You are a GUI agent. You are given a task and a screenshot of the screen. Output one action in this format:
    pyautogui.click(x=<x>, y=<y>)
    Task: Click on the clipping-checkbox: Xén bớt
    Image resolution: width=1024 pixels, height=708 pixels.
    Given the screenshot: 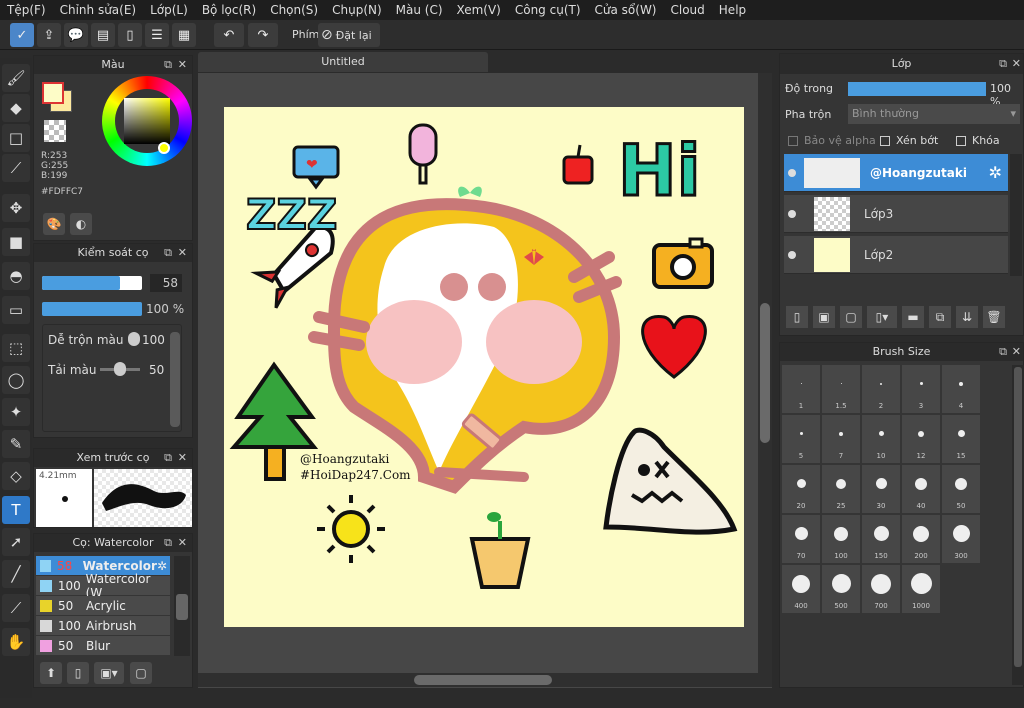 What is the action you would take?
    pyautogui.click(x=909, y=140)
    